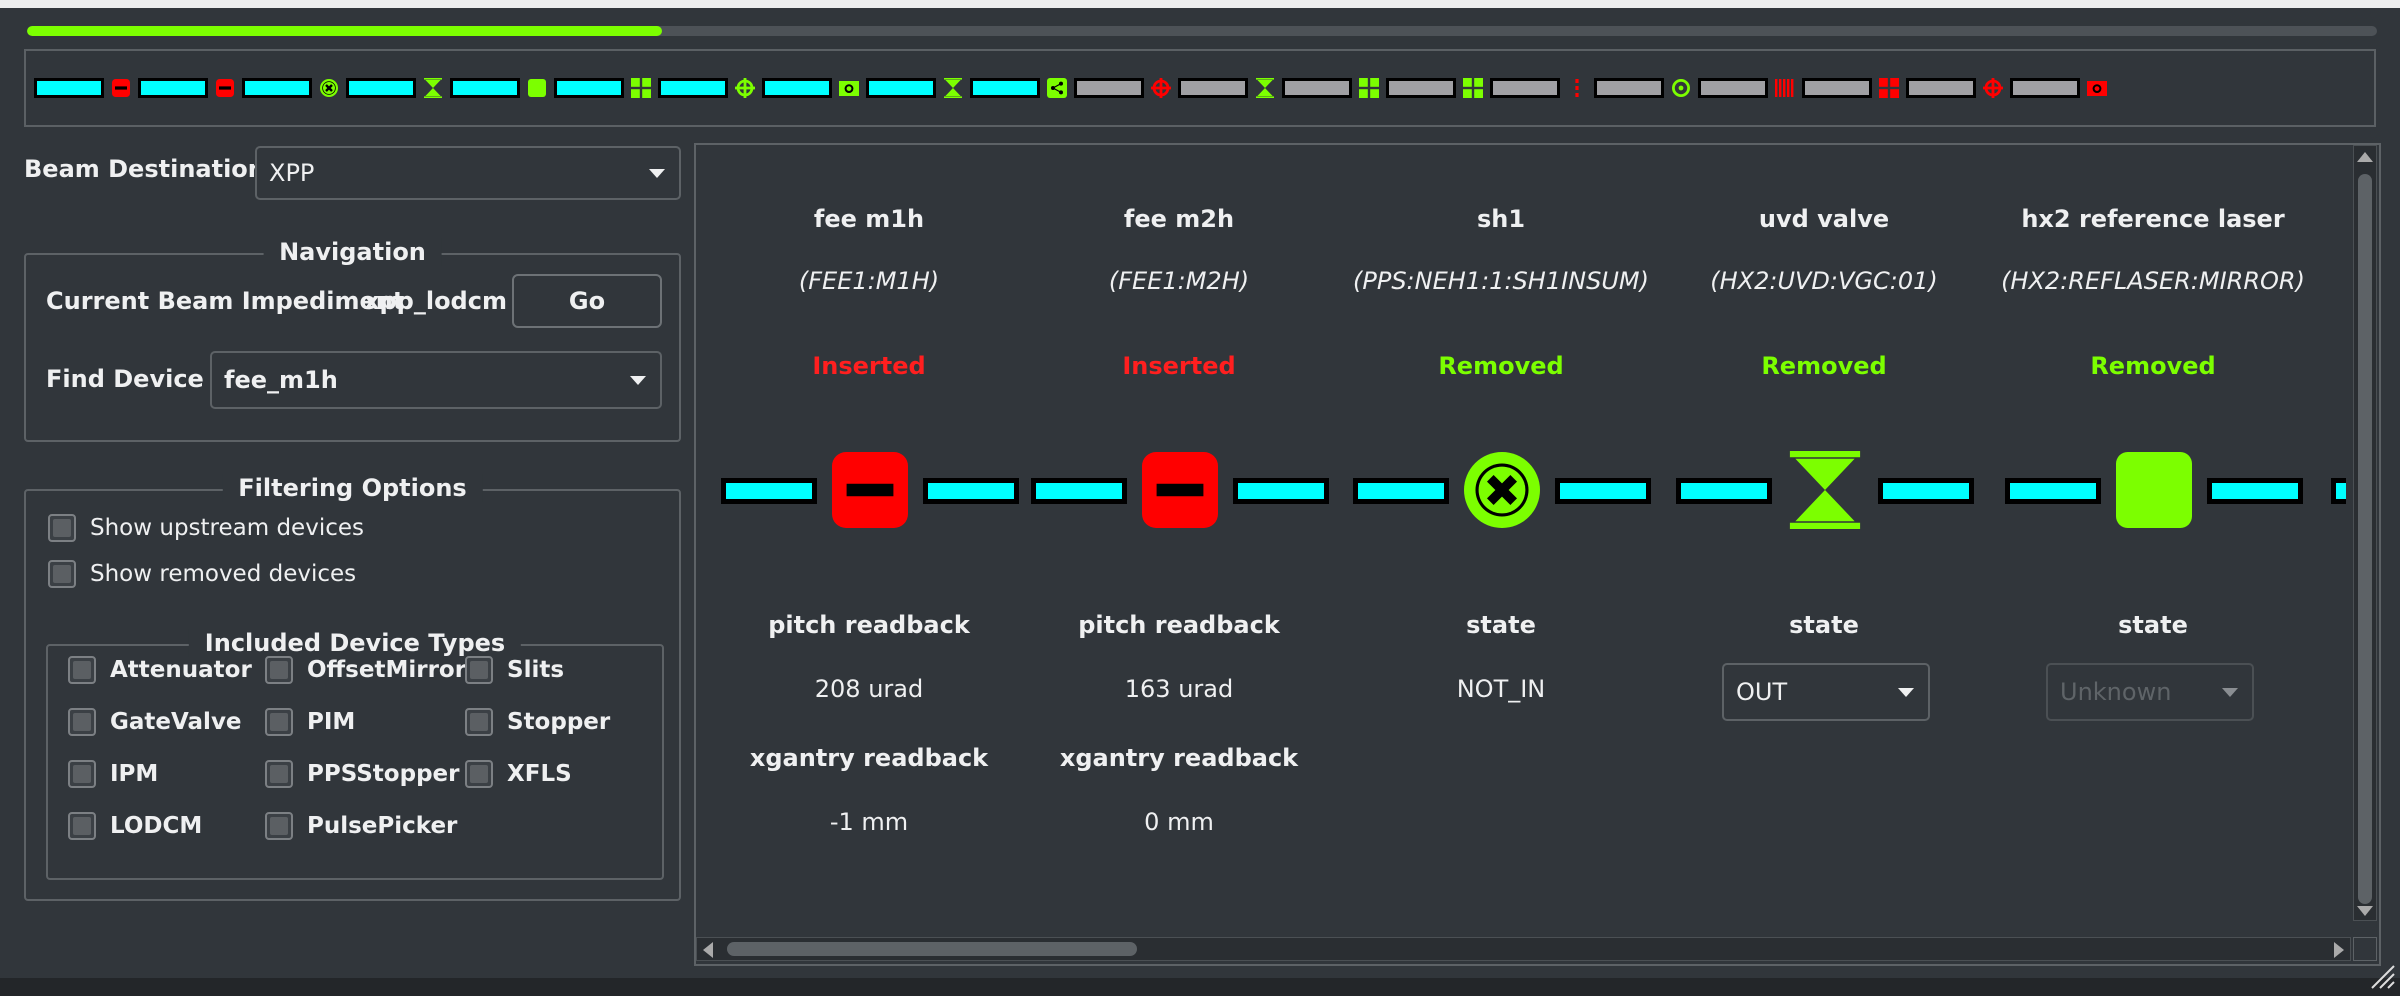 This screenshot has height=996, width=2400. What do you see at coordinates (436, 380) in the screenshot?
I see `find-device-select: fee_m1h` at bounding box center [436, 380].